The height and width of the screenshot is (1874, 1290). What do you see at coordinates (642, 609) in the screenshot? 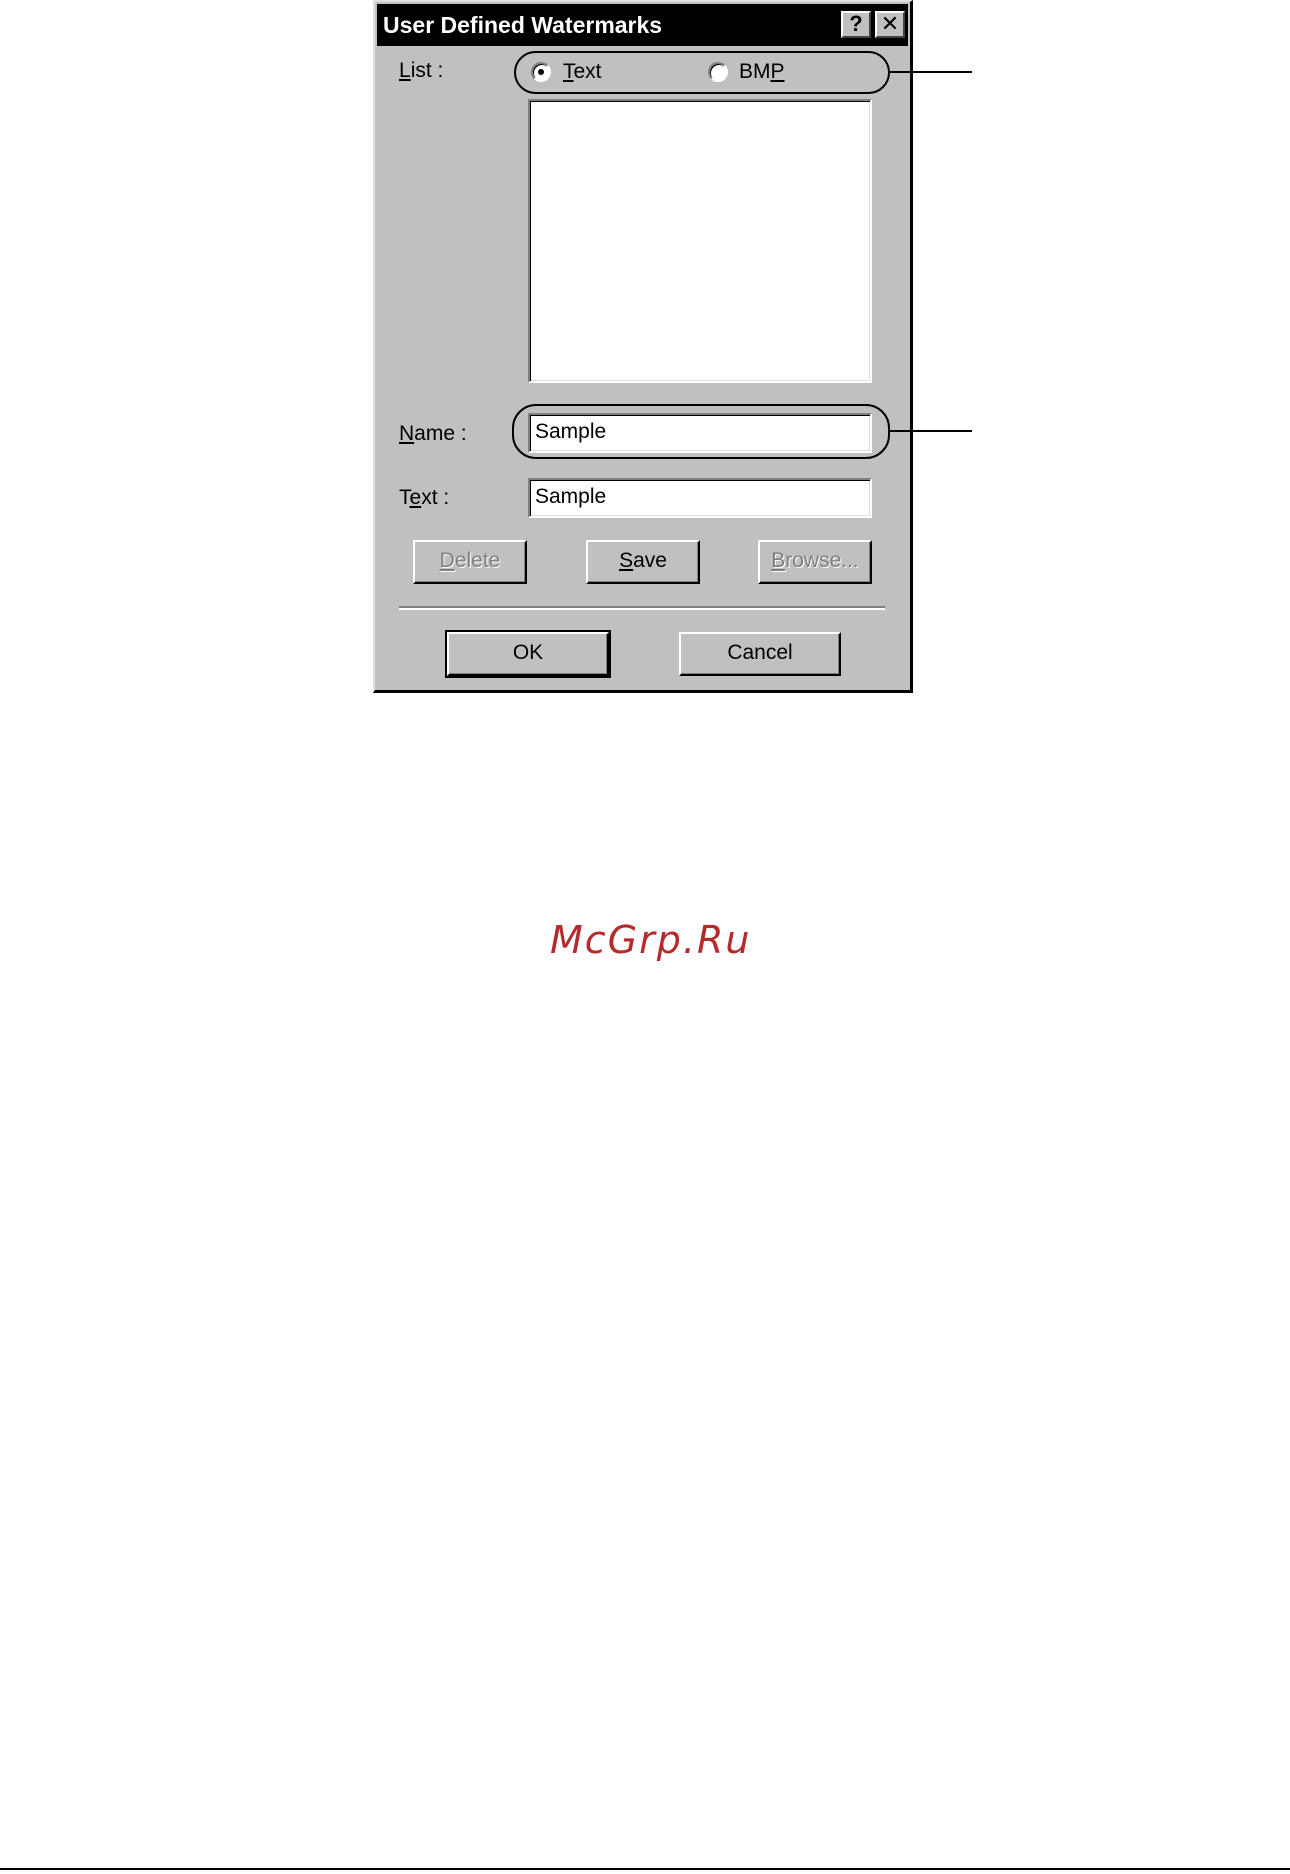
I see `separator-highlight` at bounding box center [642, 609].